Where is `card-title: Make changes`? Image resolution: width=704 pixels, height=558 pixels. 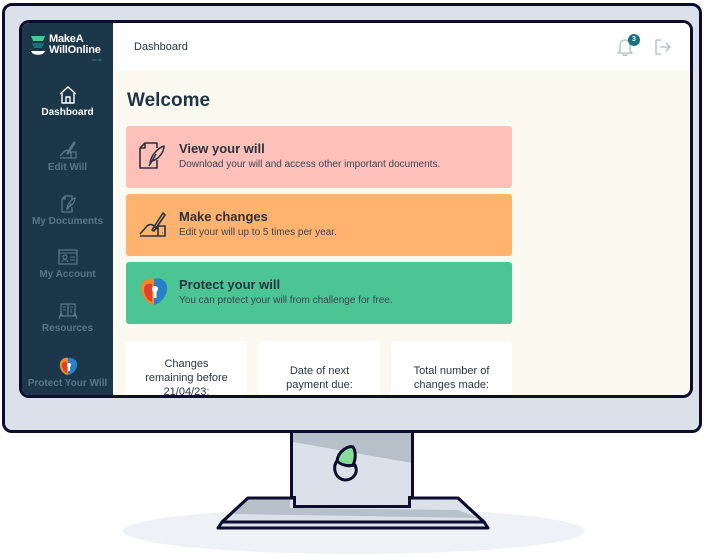 card-title: Make changes is located at coordinates (223, 216).